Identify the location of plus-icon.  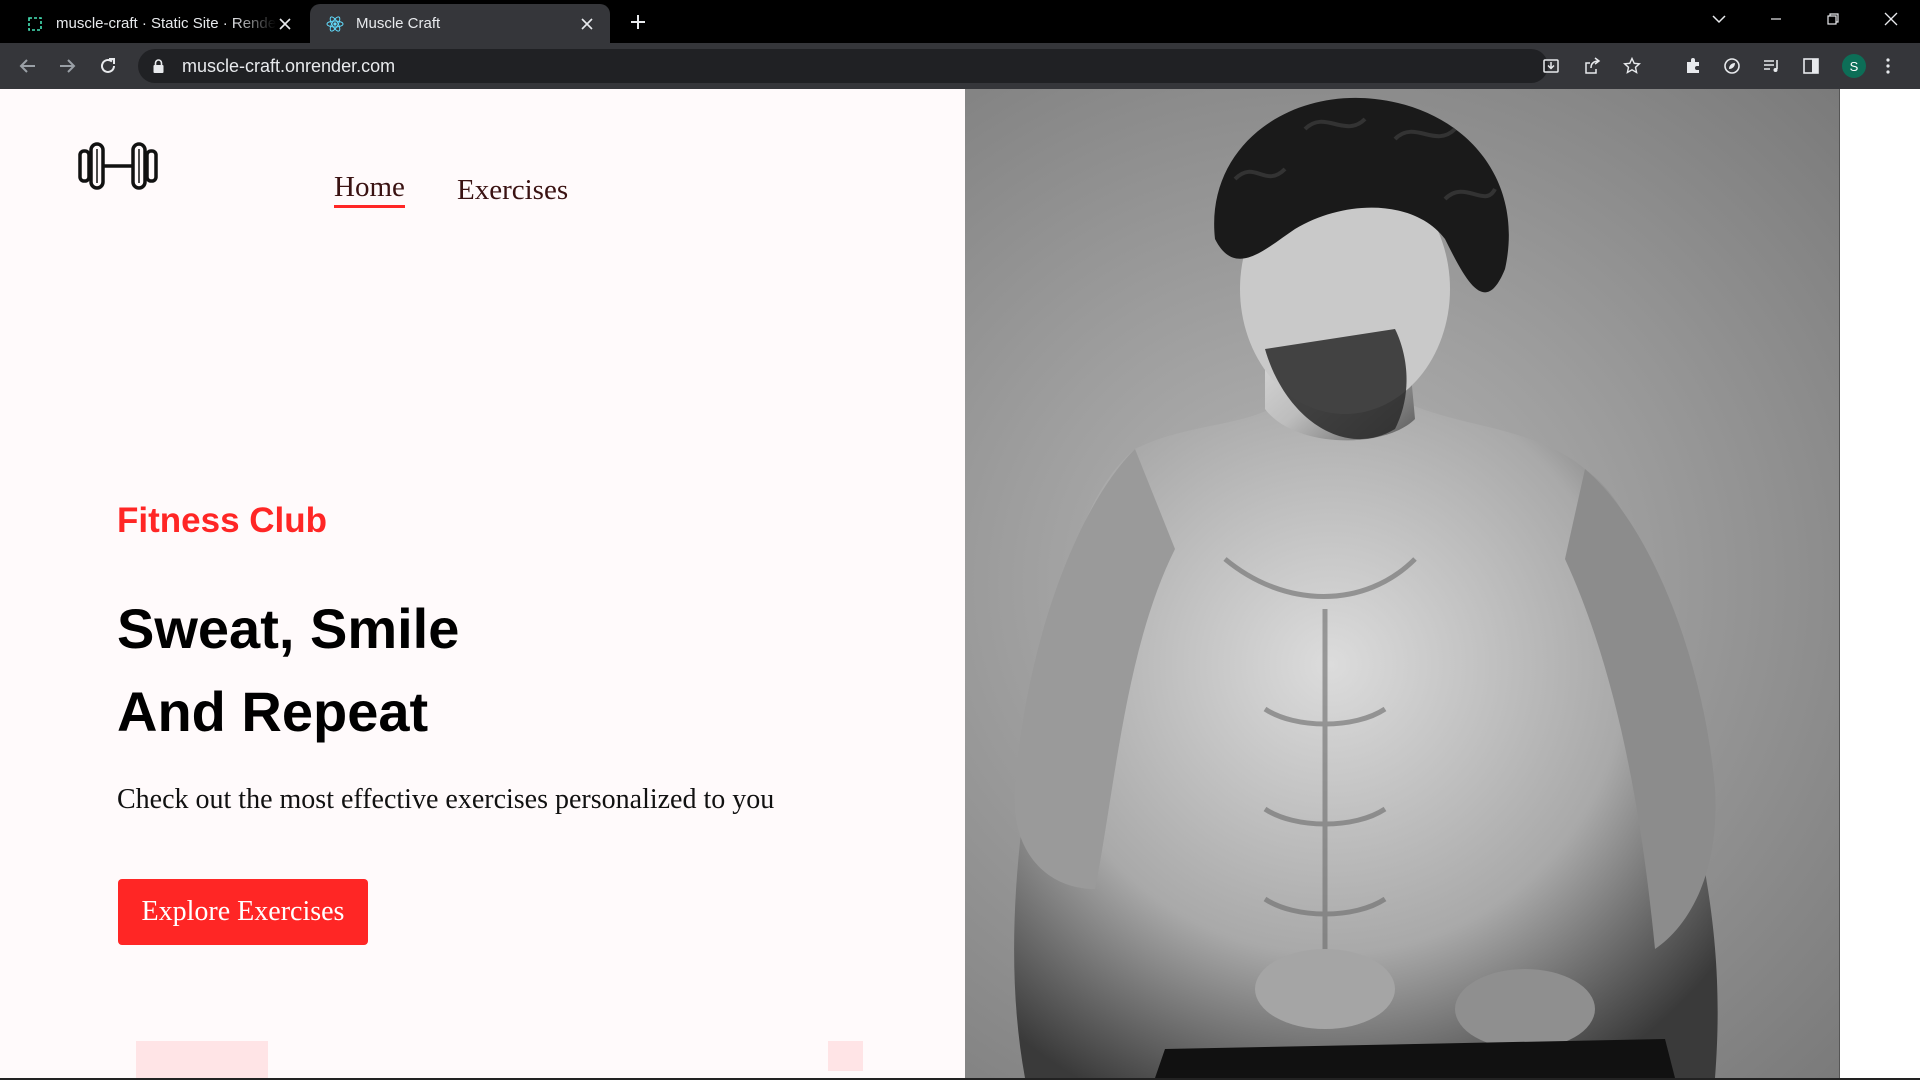
(638, 22).